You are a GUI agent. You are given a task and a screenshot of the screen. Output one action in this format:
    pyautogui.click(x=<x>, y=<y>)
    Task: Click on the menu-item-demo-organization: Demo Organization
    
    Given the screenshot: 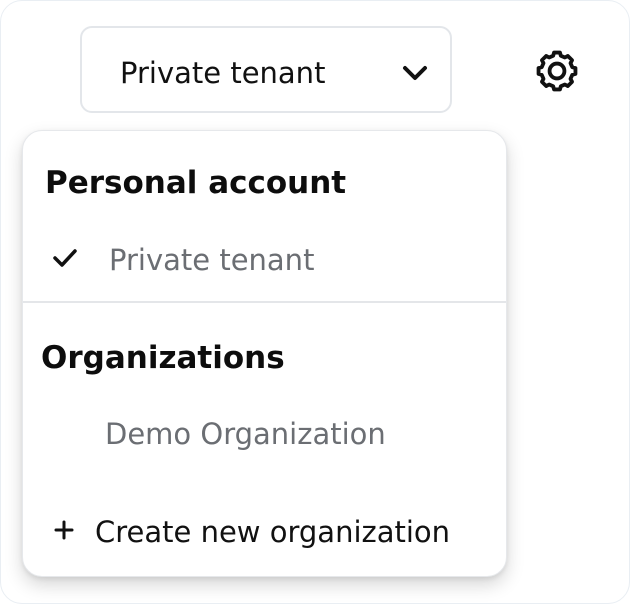 What is the action you would take?
    pyautogui.click(x=264, y=435)
    